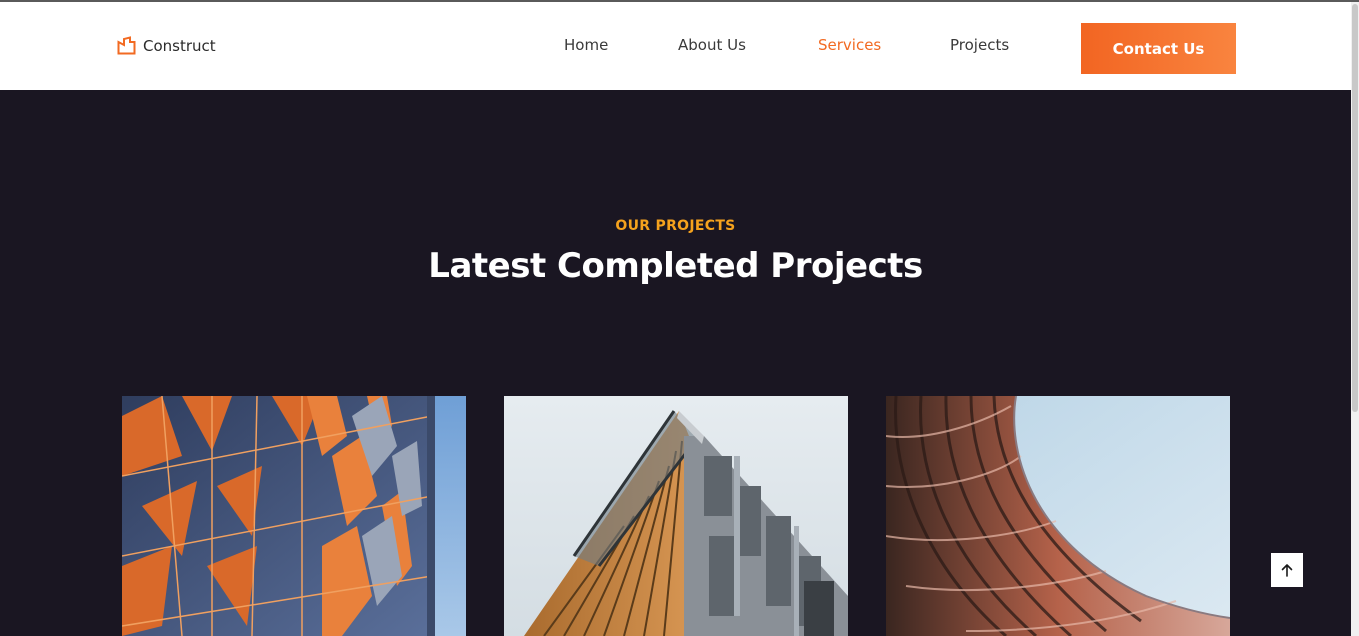 This screenshot has height=636, width=1359. Describe the element at coordinates (1158, 48) in the screenshot. I see `contact-us-button: Contact Us` at that location.